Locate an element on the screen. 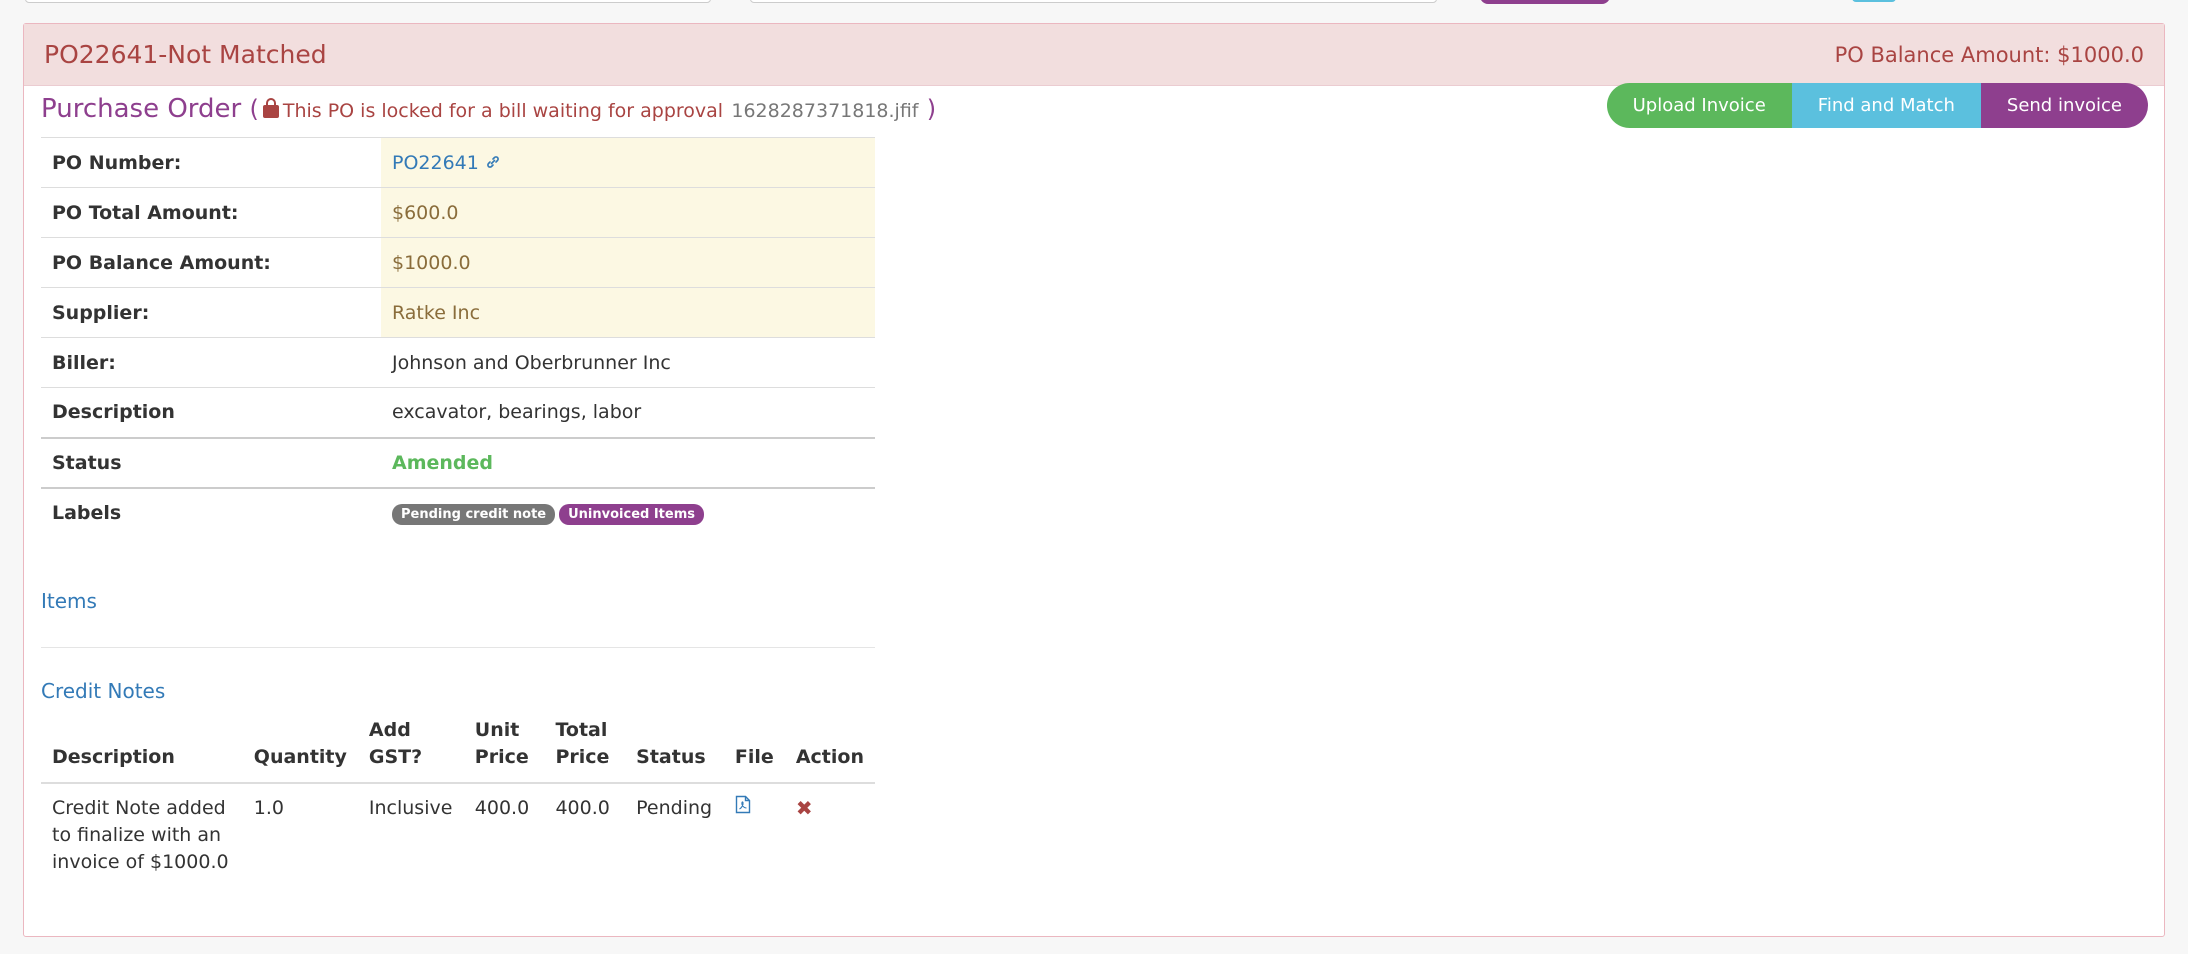 Image resolution: width=2188 pixels, height=954 pixels. row-biller: Biller: Johnson and Oberbrunner Inc is located at coordinates (458, 362).